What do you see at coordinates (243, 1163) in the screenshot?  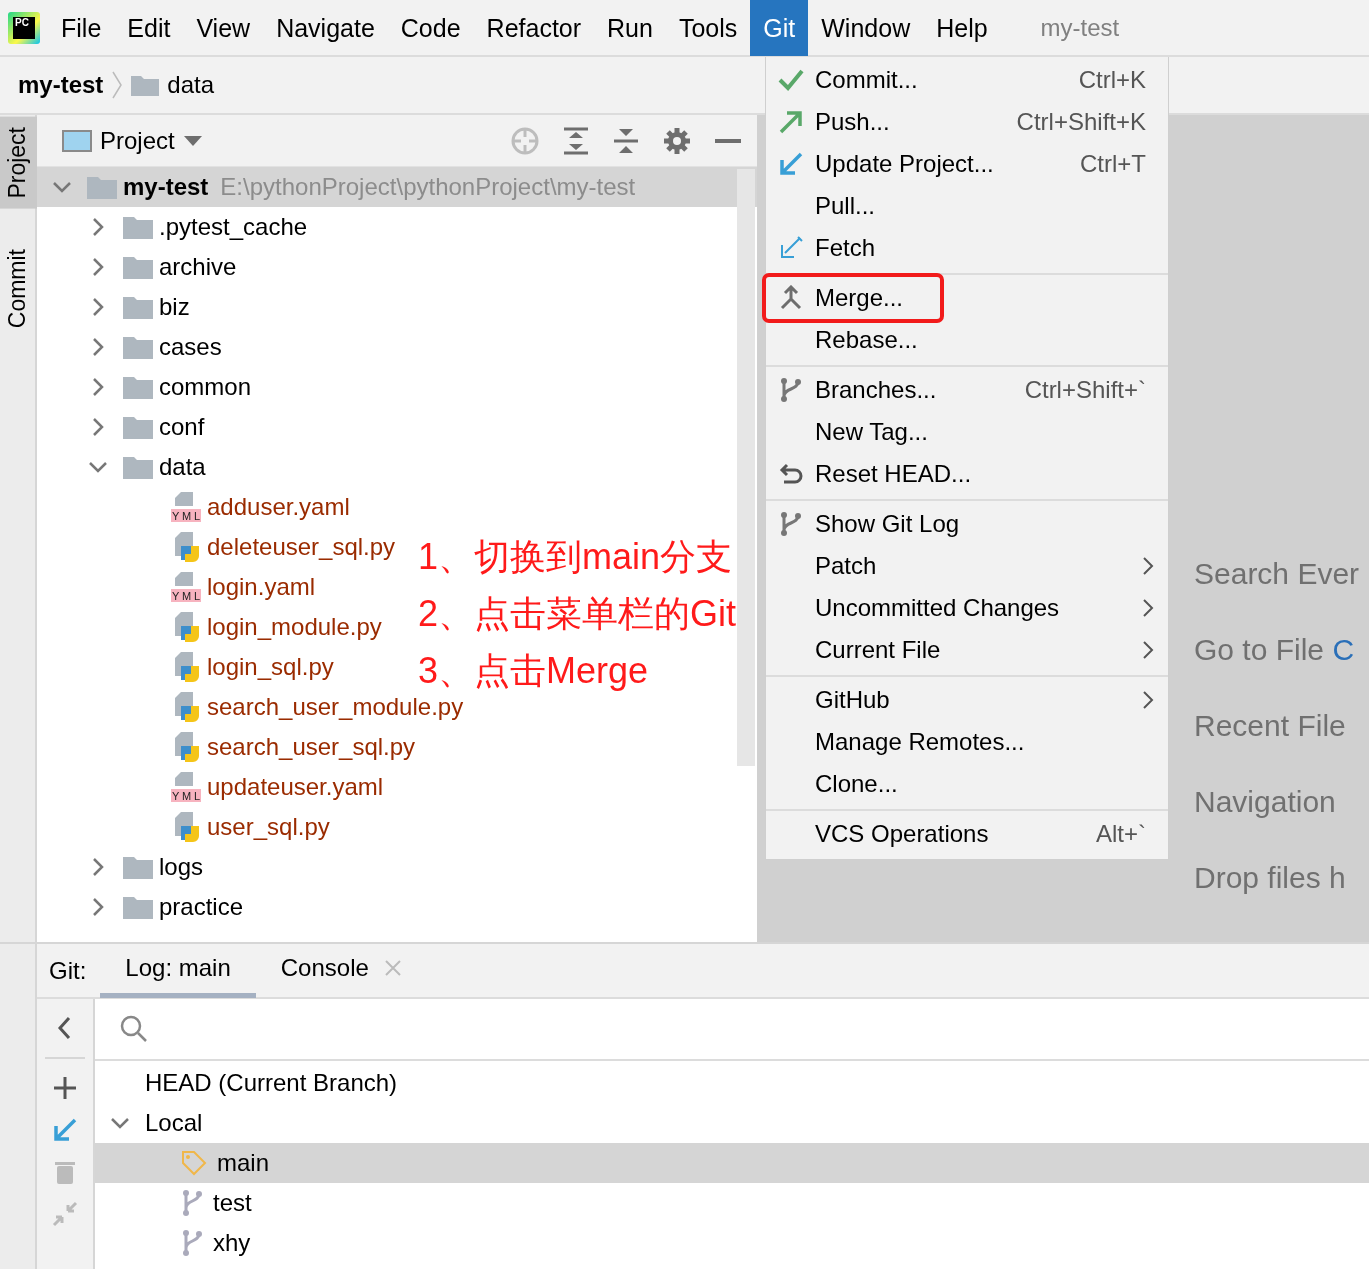 I see `branch-name: main` at bounding box center [243, 1163].